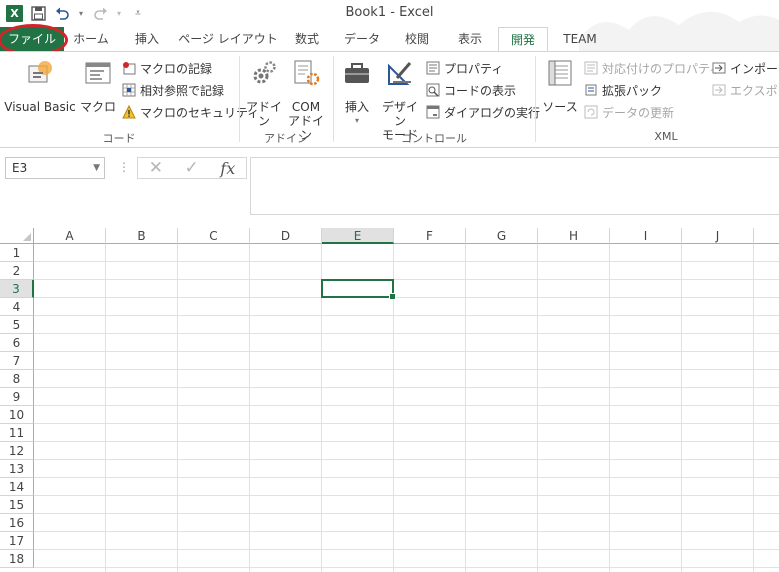 The image size is (779, 572). What do you see at coordinates (214, 236) in the screenshot?
I see `column-header-c: C` at bounding box center [214, 236].